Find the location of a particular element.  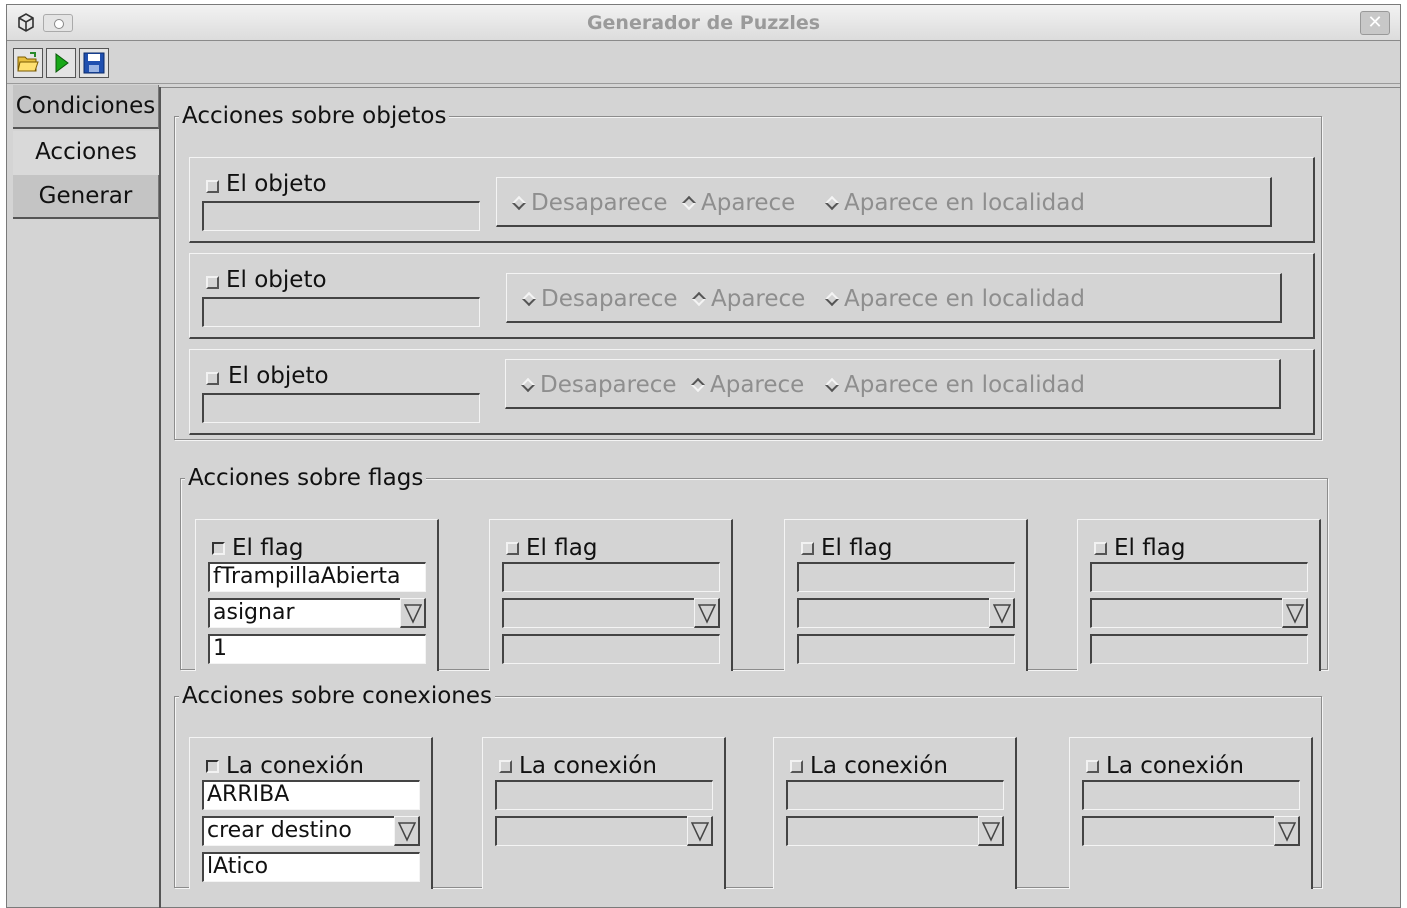

conexion-destination-input: lAtico is located at coordinates (311, 867).